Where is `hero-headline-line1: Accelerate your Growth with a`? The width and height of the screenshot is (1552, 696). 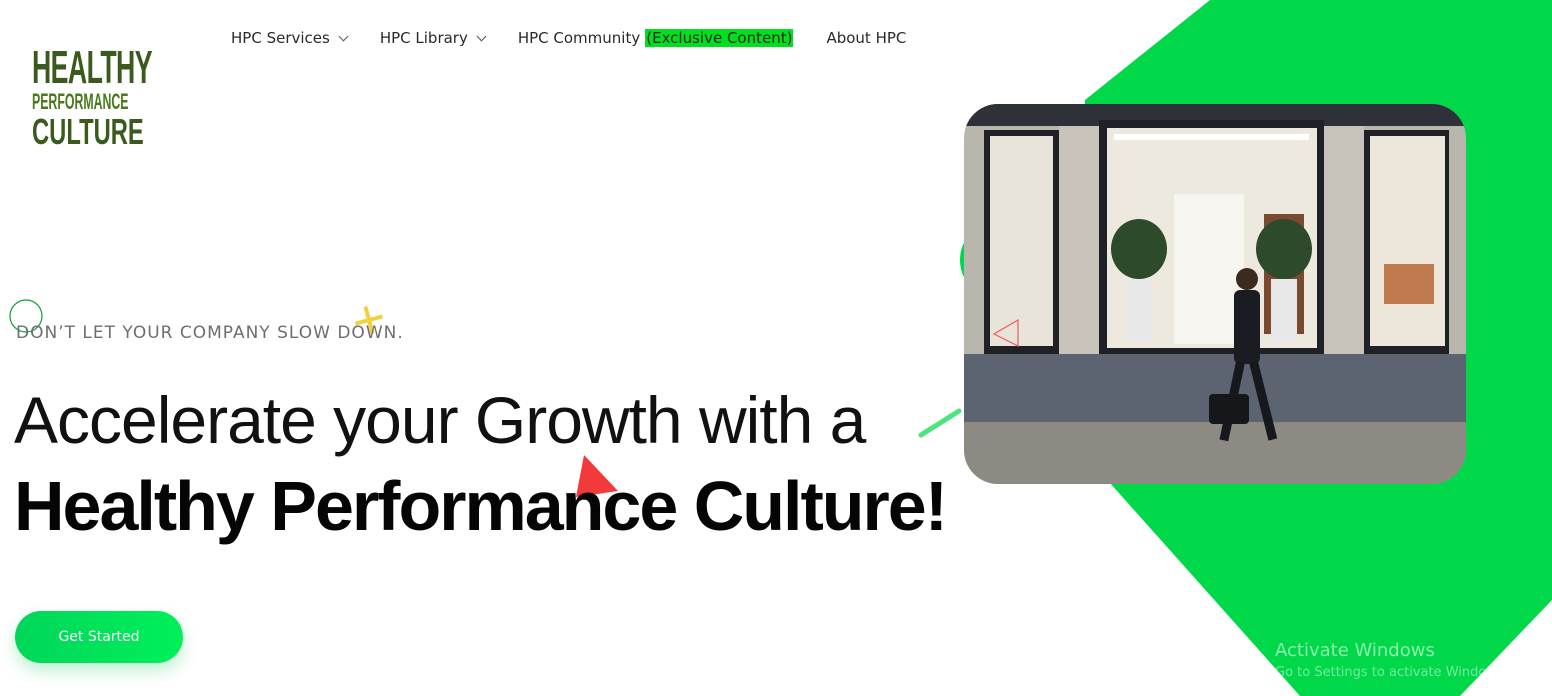 hero-headline-line1: Accelerate your Growth with a is located at coordinates (440, 420).